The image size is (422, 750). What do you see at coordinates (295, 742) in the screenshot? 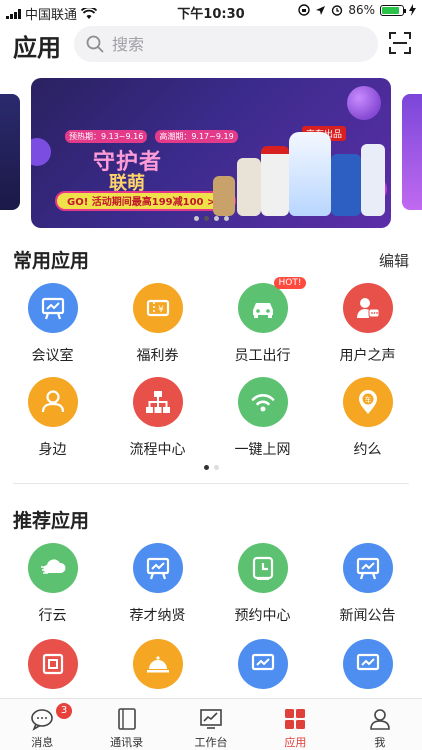
I see `tab-label: 应用` at bounding box center [295, 742].